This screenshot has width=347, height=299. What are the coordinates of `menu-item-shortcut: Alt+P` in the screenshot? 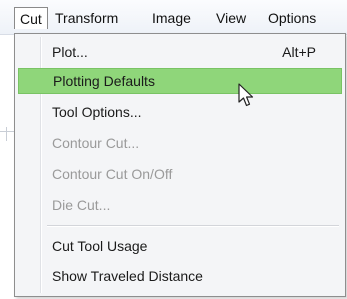 It's located at (299, 52).